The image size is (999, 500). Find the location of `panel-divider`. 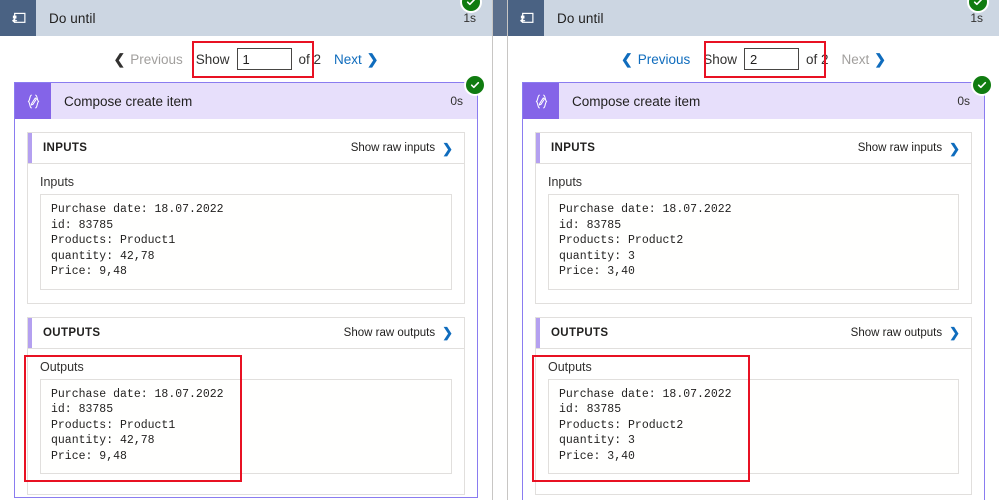

panel-divider is located at coordinates (500, 250).